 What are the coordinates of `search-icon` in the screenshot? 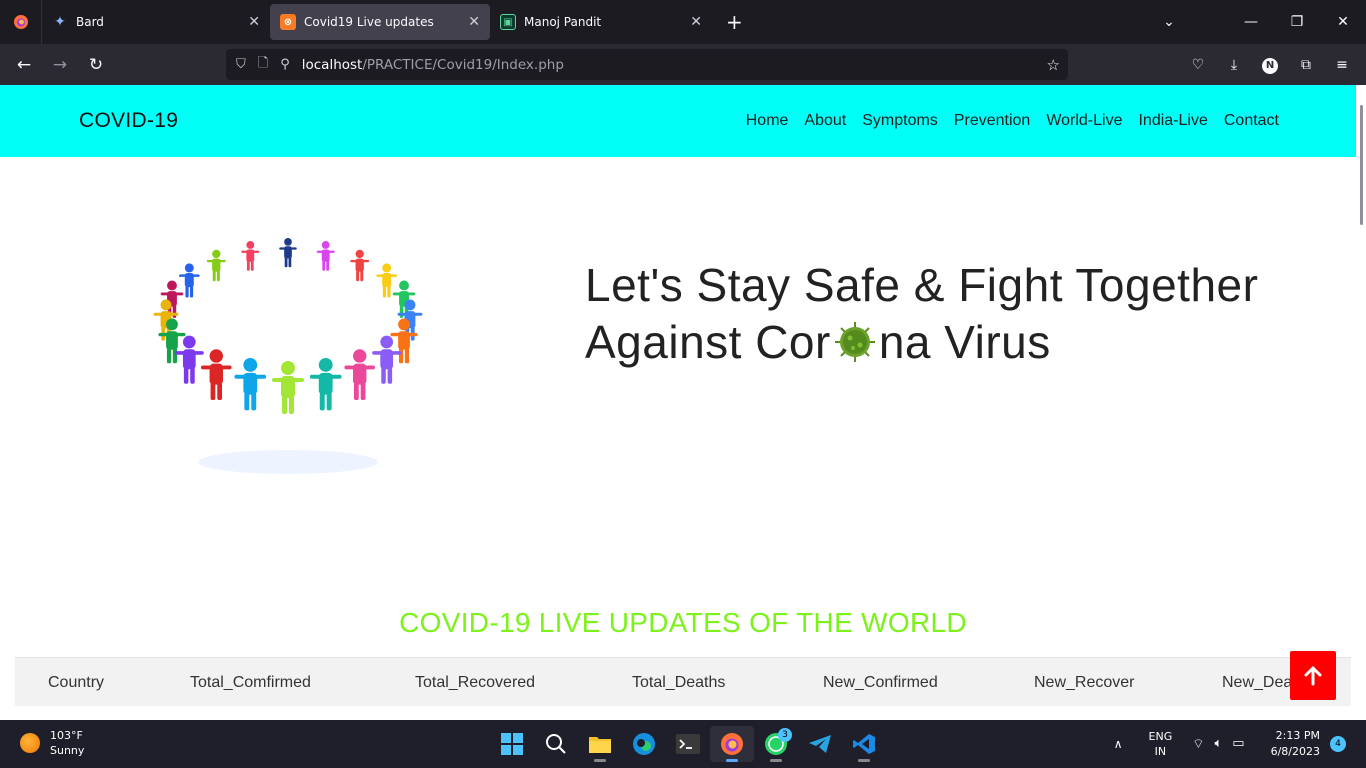 It's located at (556, 744).